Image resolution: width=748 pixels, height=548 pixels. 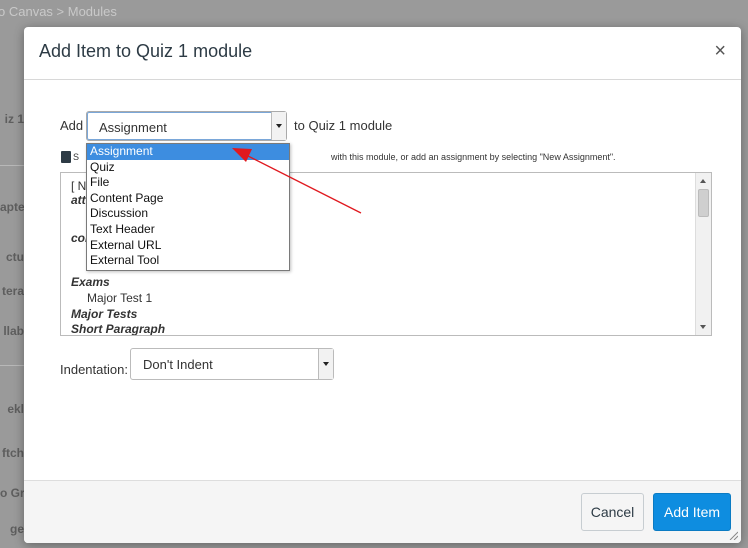 What do you see at coordinates (12, 207) in the screenshot?
I see `bg-nav-fragment: apte` at bounding box center [12, 207].